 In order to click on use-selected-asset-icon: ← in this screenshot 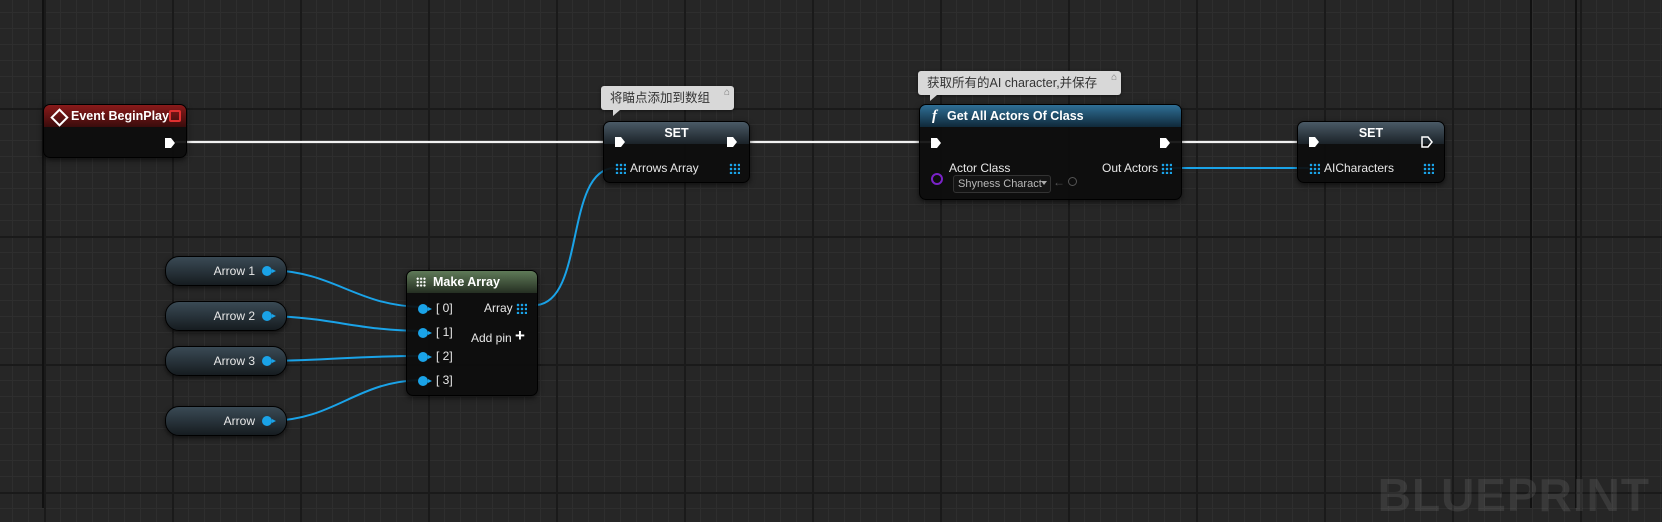, I will do `click(1059, 182)`.